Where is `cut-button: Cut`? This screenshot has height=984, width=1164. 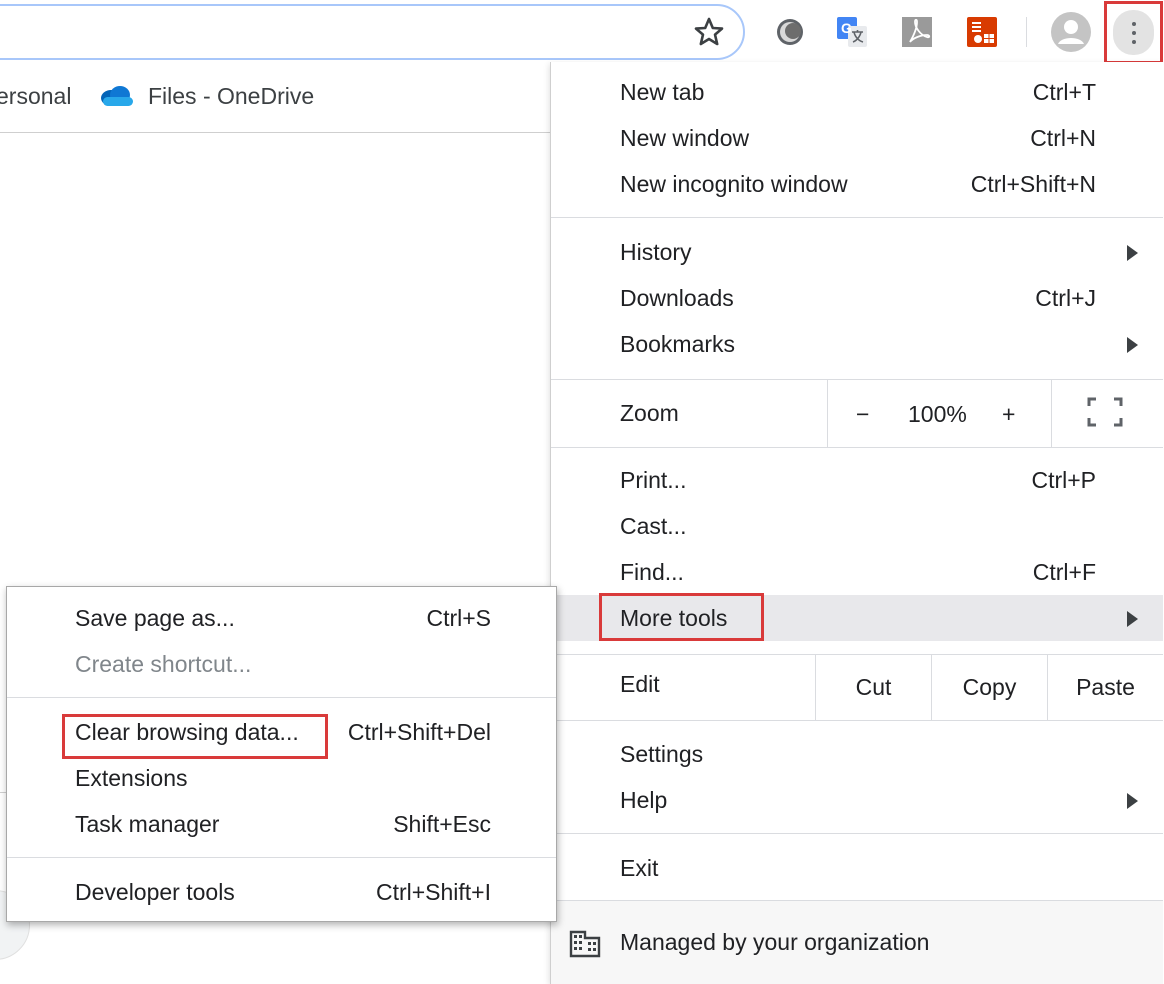 cut-button: Cut is located at coordinates (873, 687).